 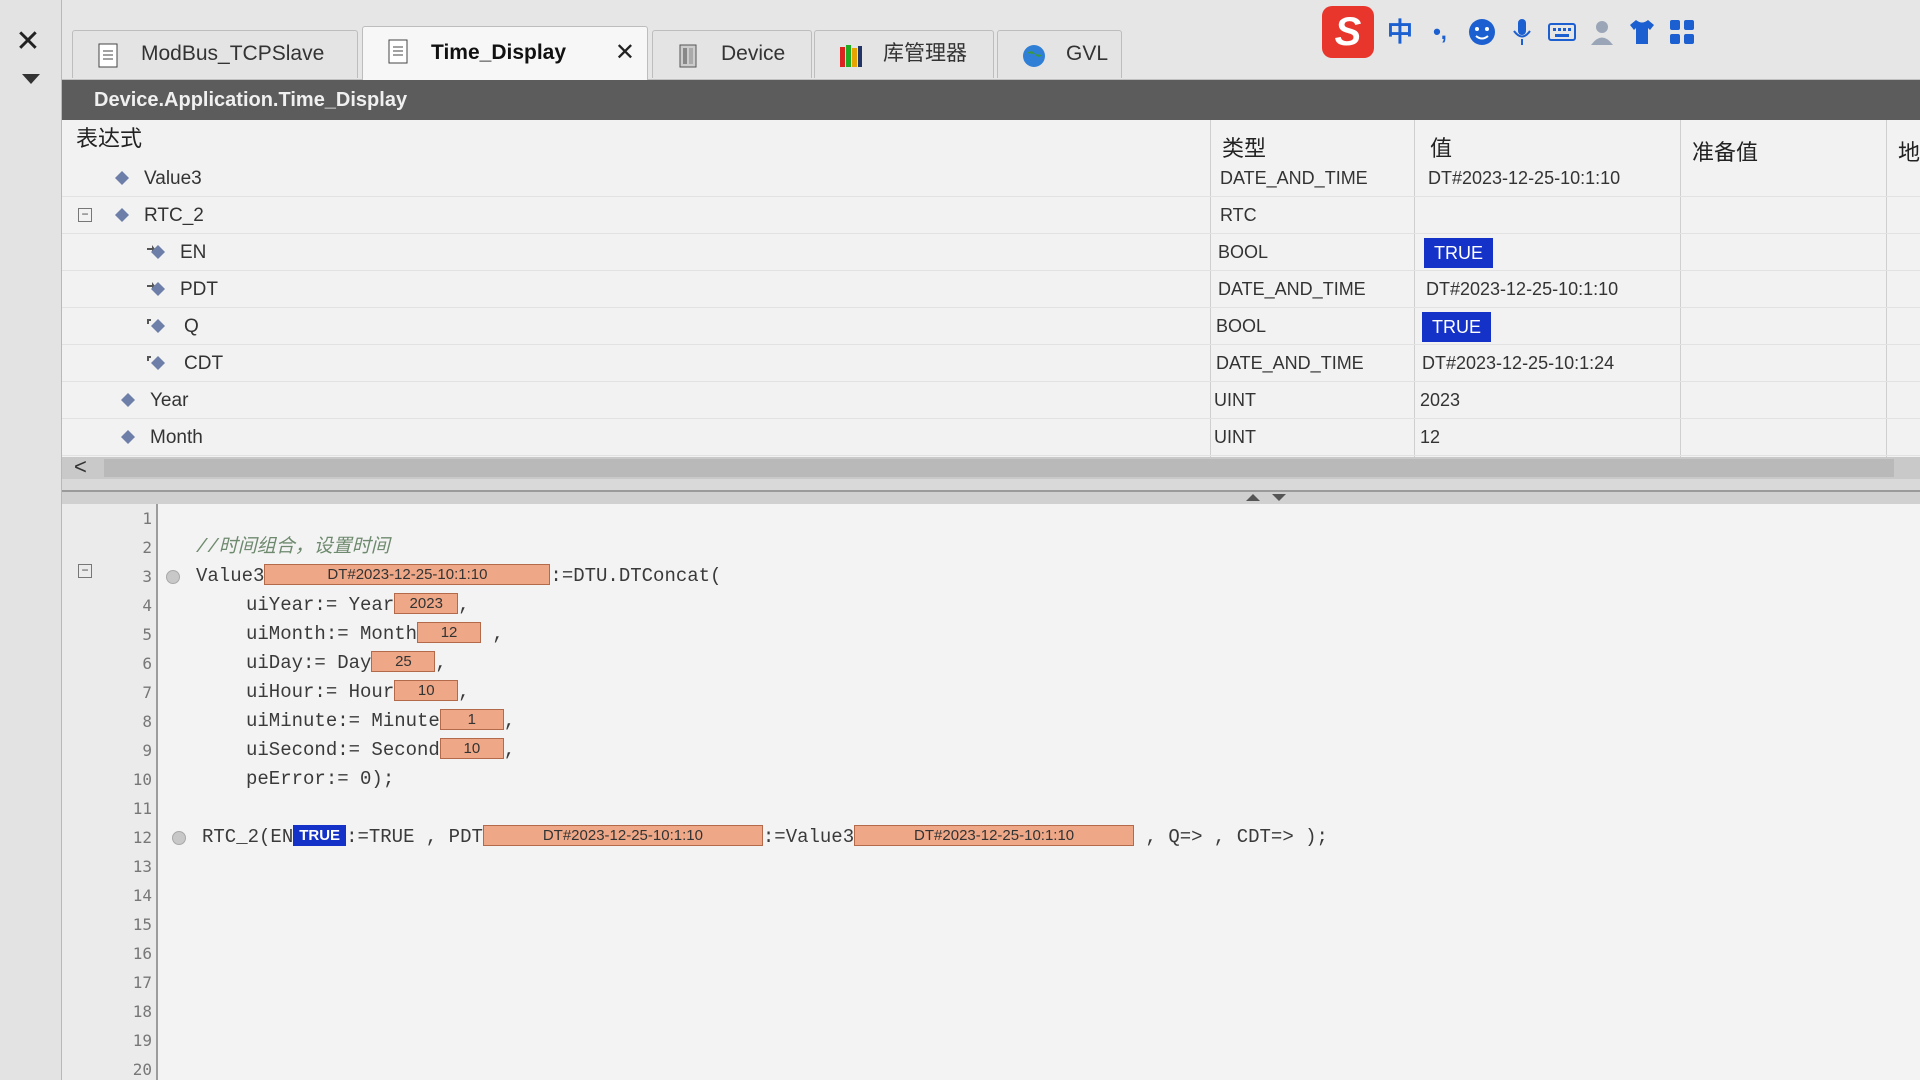 I want to click on row-value: 12, so click(x=1430, y=437).